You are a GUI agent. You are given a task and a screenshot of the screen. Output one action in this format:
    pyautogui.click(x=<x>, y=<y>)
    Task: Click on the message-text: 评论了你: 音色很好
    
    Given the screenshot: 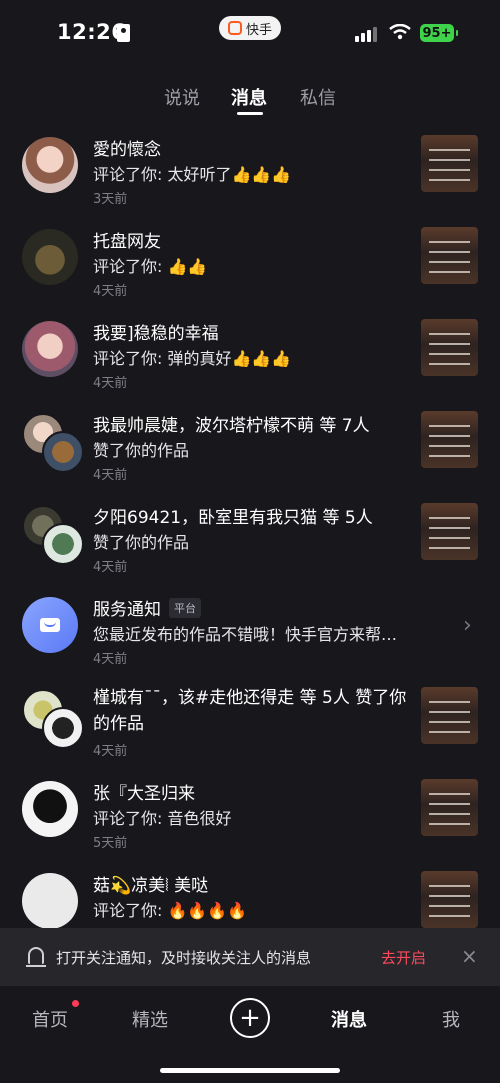 What is the action you would take?
    pyautogui.click(x=162, y=818)
    